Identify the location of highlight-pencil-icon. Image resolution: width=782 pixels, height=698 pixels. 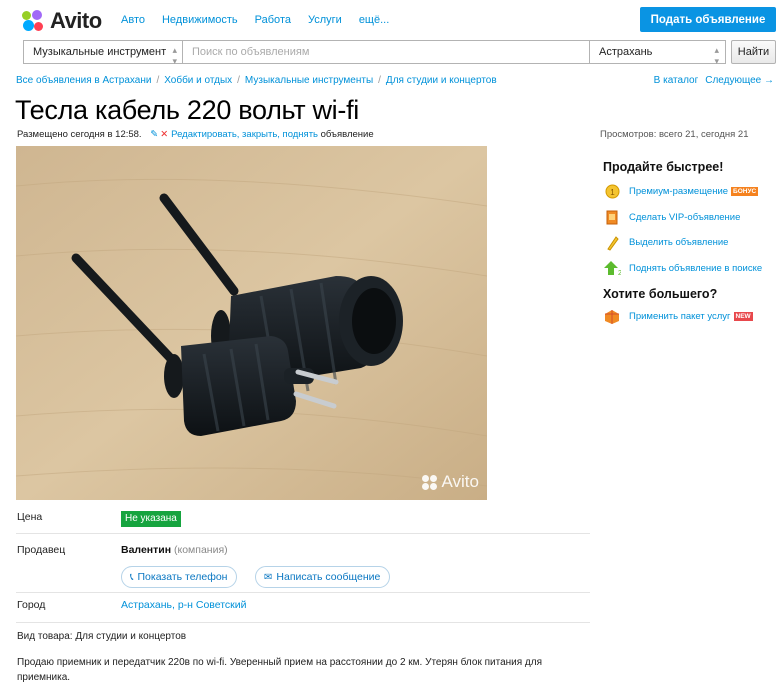
(612, 243).